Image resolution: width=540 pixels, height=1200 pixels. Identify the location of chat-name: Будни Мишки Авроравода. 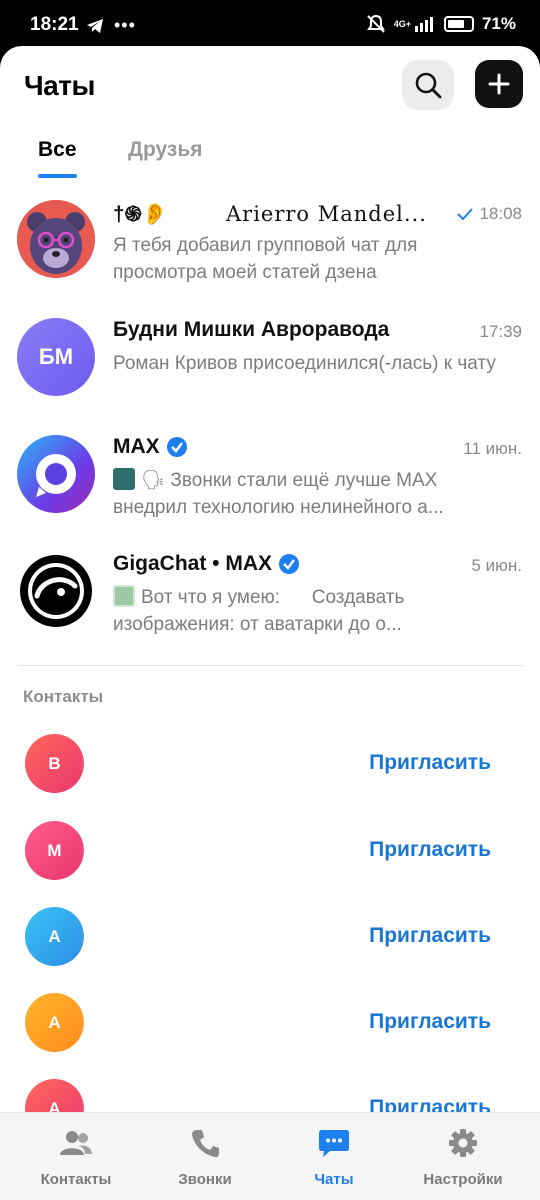
(251, 329).